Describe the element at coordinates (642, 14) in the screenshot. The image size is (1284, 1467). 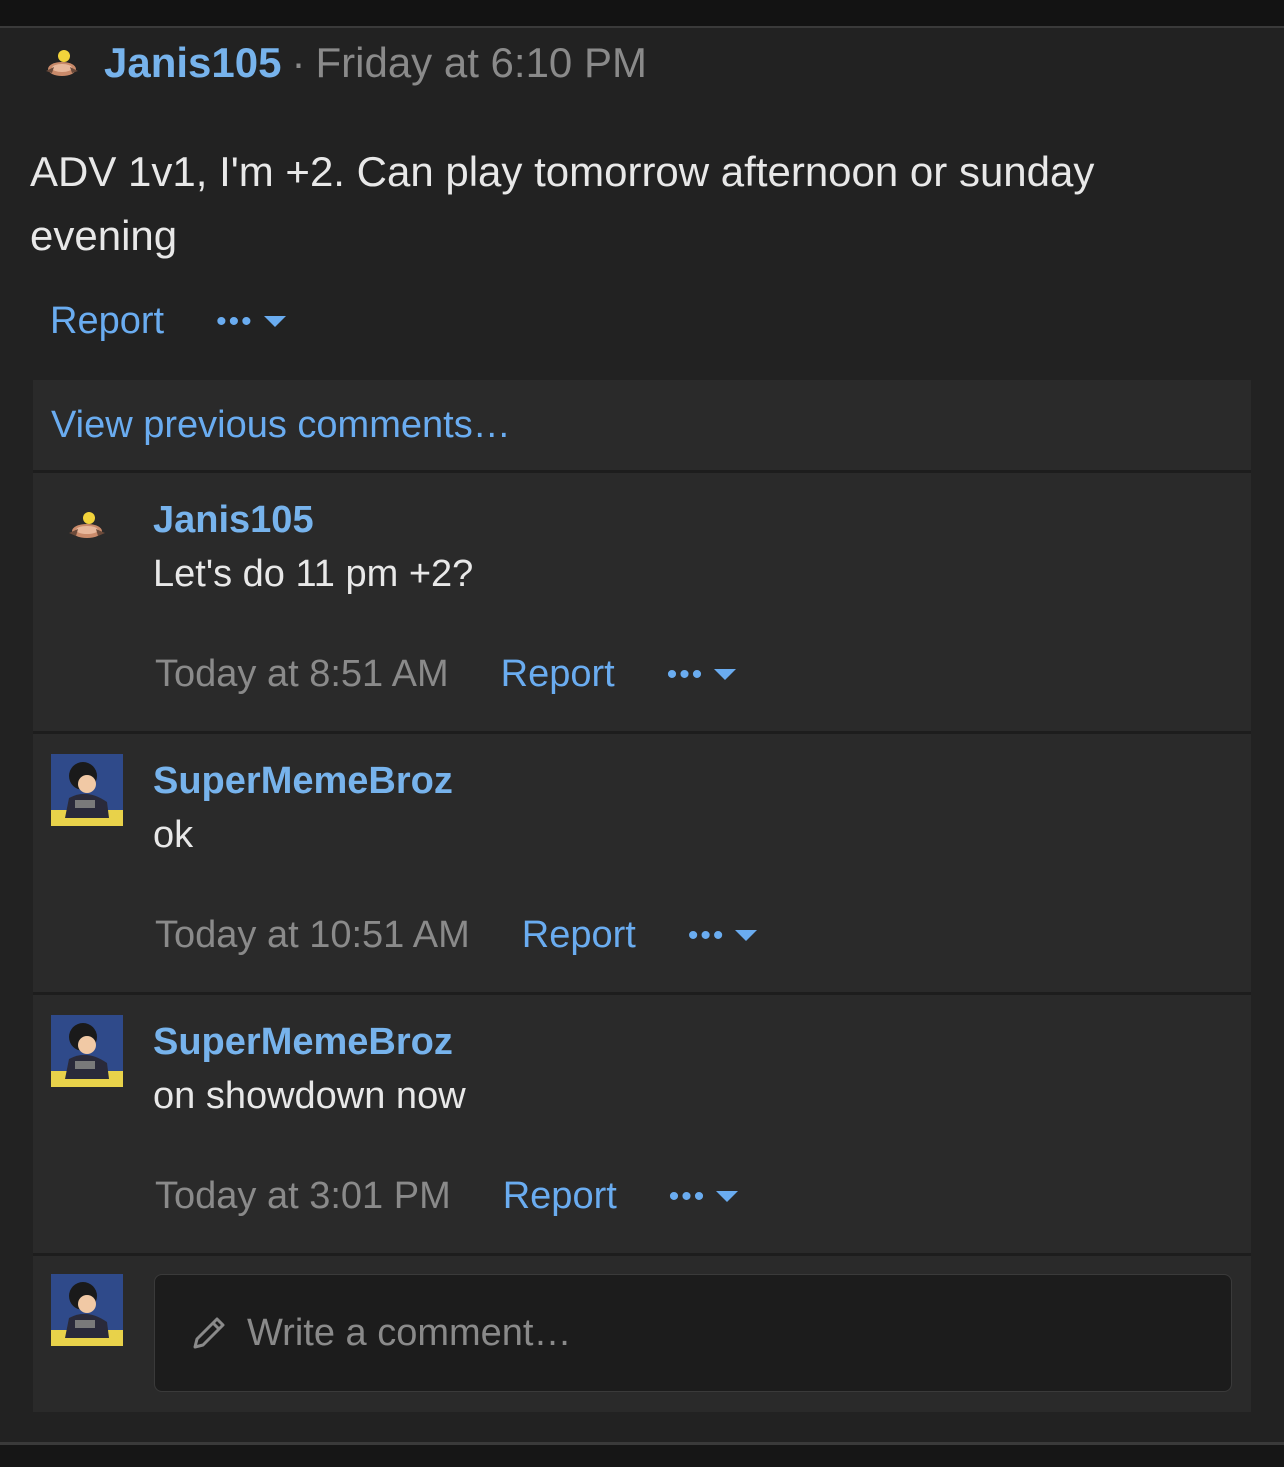
I see `top-bar` at that location.